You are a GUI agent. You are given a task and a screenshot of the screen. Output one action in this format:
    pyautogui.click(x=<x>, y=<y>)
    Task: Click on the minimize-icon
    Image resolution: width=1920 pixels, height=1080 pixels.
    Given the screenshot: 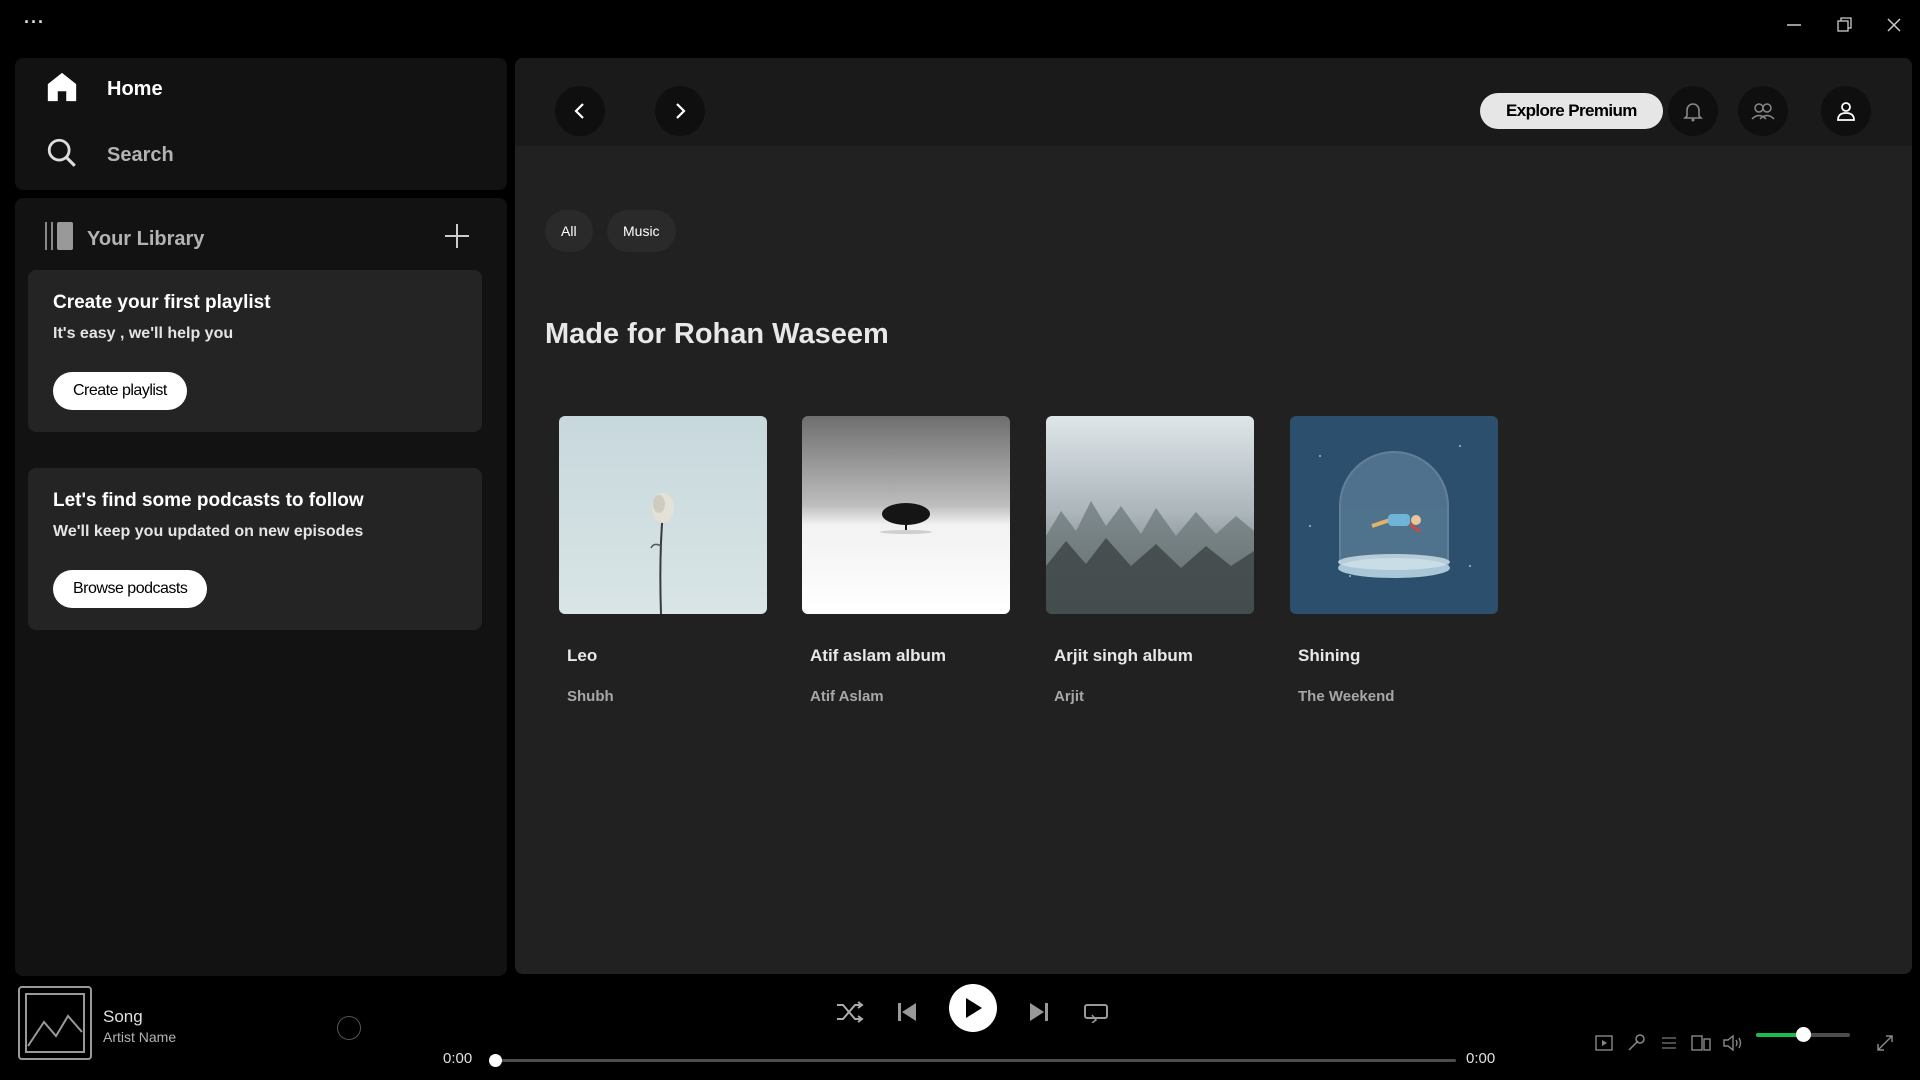 What is the action you would take?
    pyautogui.click(x=1794, y=25)
    